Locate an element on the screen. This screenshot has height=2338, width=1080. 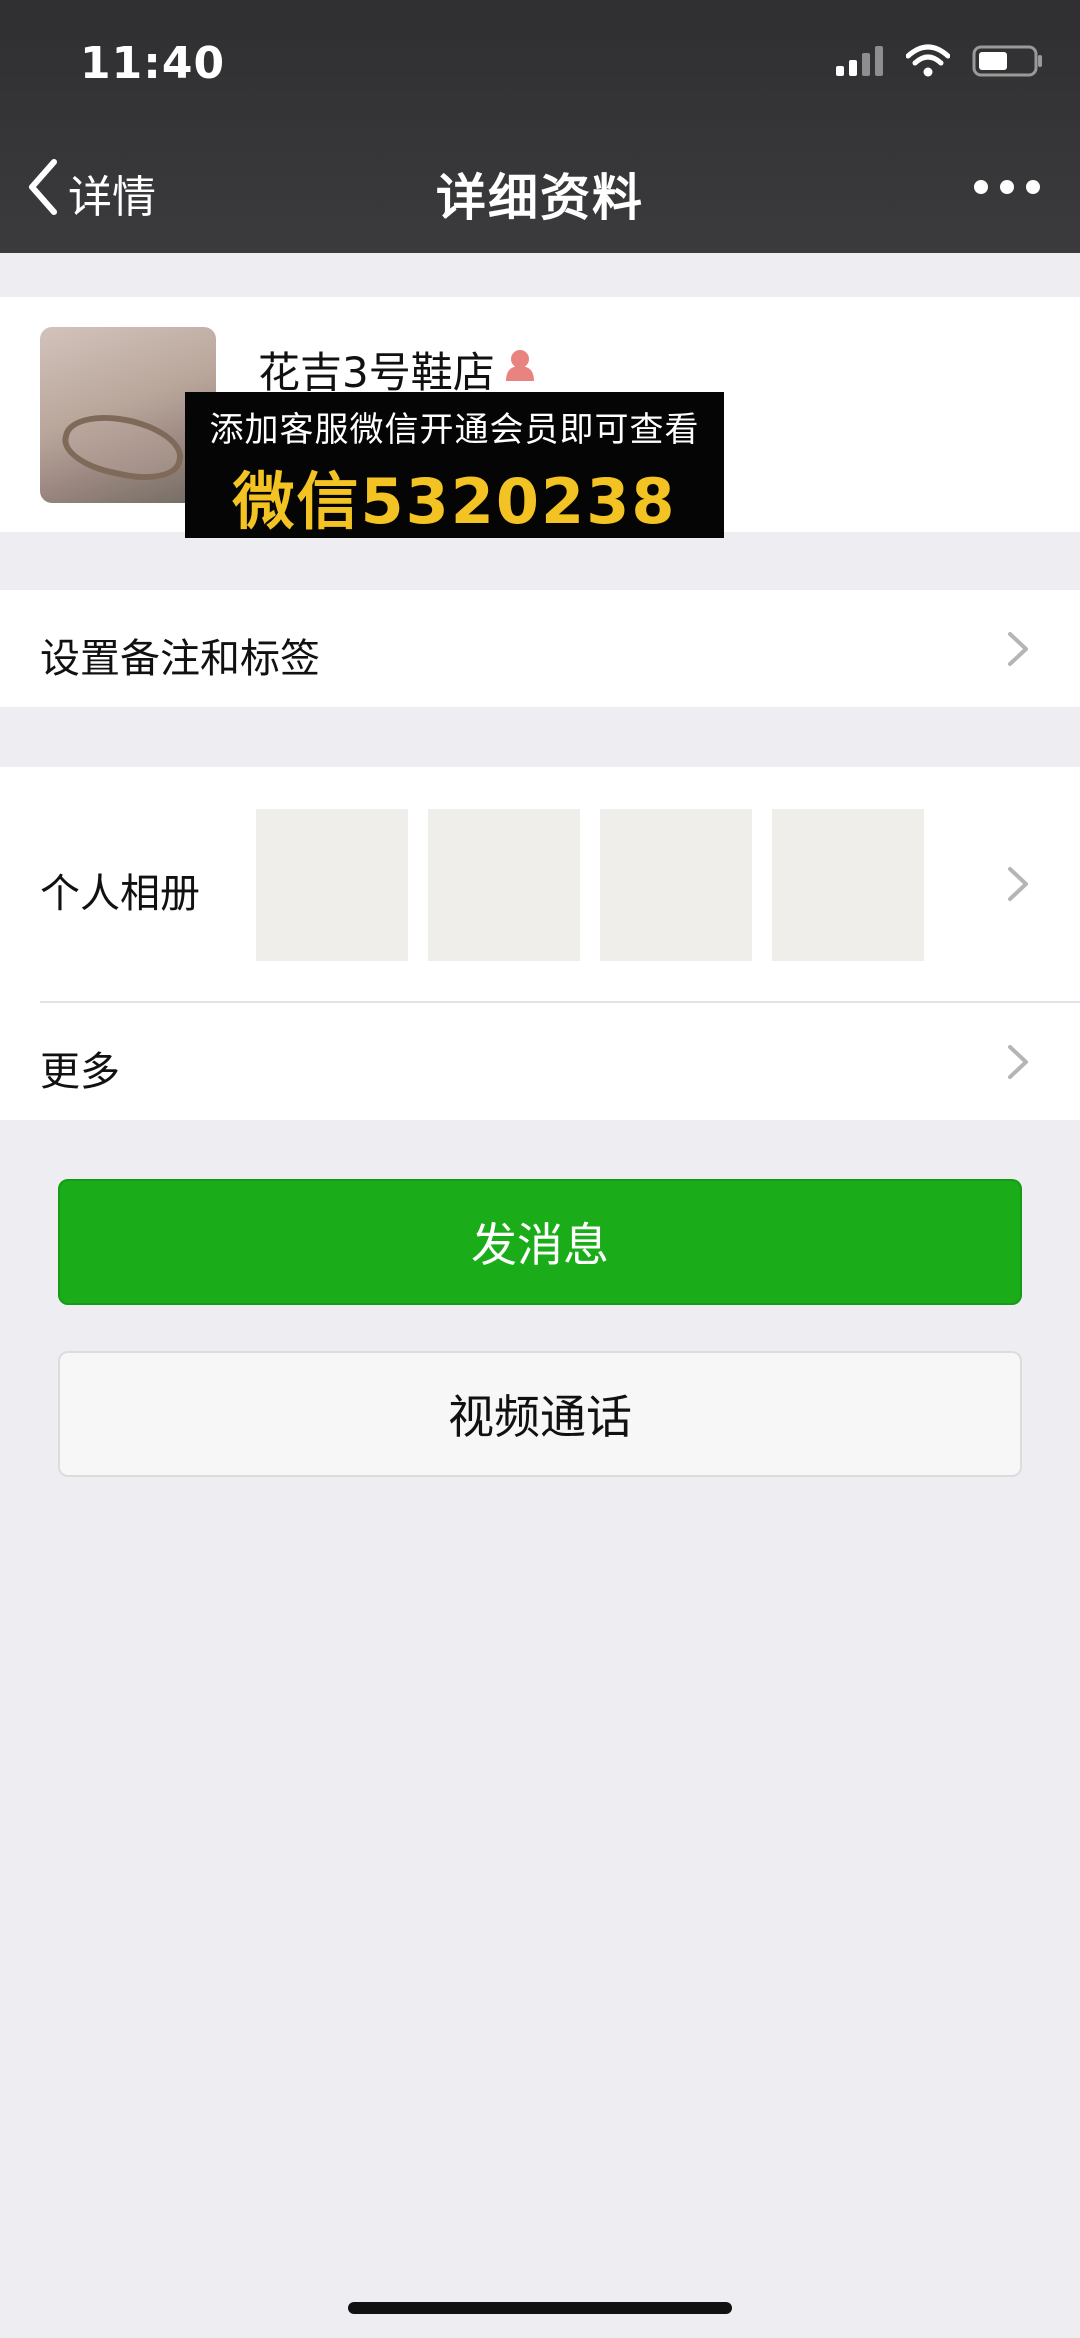
home-indicator is located at coordinates (540, 2308).